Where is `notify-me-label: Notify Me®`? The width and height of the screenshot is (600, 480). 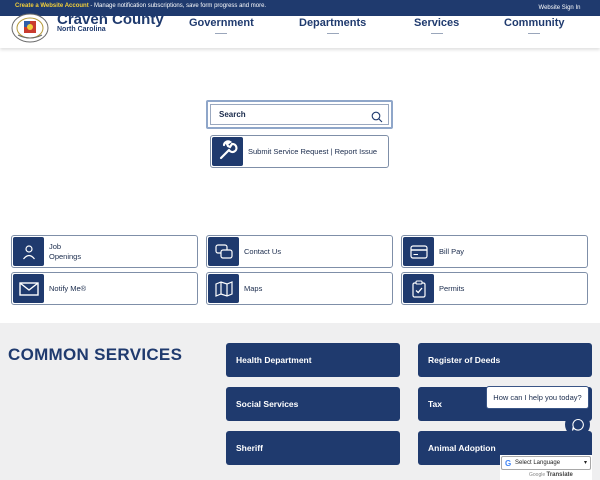
notify-me-label: Notify Me® is located at coordinates (68, 288).